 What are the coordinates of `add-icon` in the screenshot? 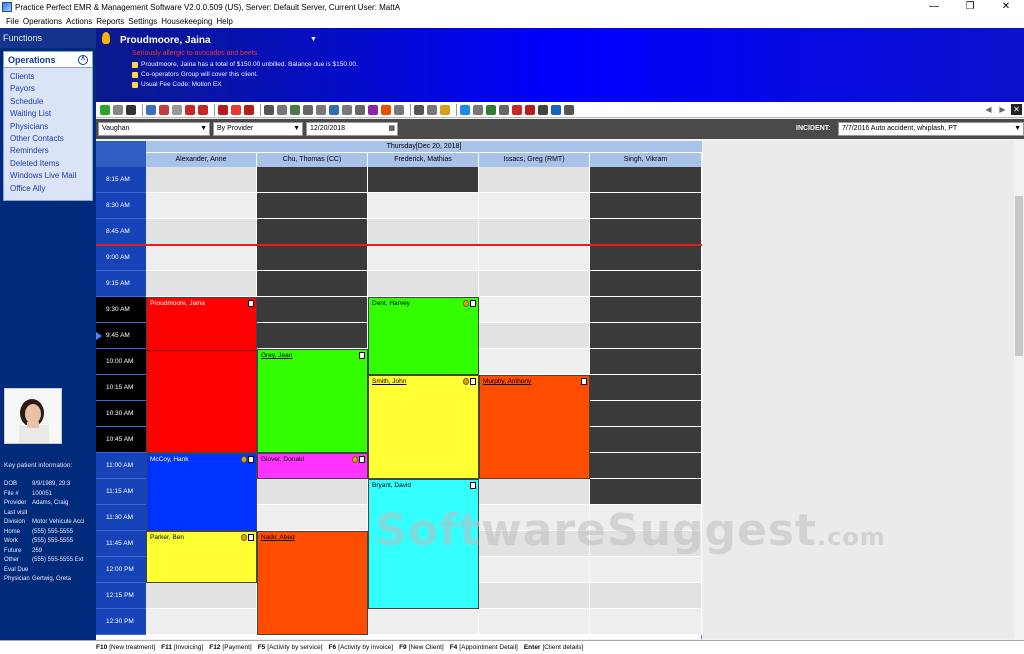 It's located at (105, 109).